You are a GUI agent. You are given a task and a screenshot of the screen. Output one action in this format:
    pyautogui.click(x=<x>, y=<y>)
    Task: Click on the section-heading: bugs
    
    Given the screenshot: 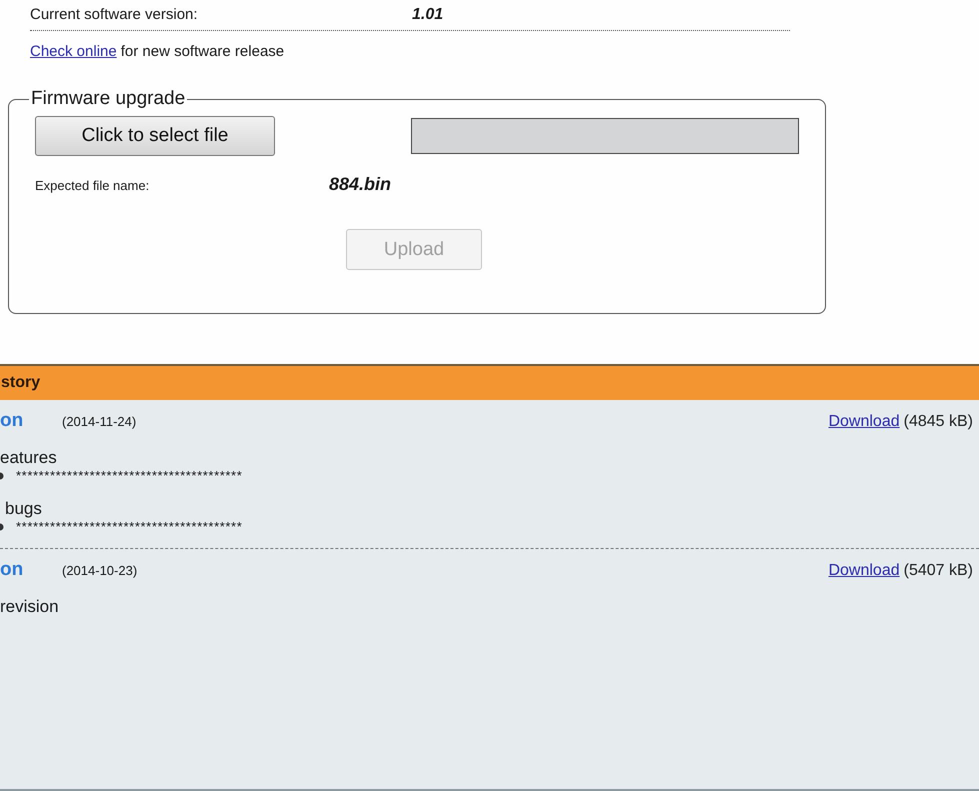 What is the action you would take?
    pyautogui.click(x=24, y=509)
    